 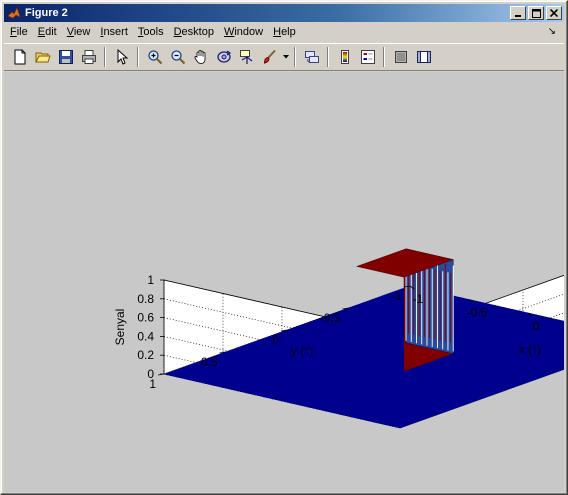 What do you see at coordinates (302, 351) in the screenshot?
I see `y-axis-label: y (°)` at bounding box center [302, 351].